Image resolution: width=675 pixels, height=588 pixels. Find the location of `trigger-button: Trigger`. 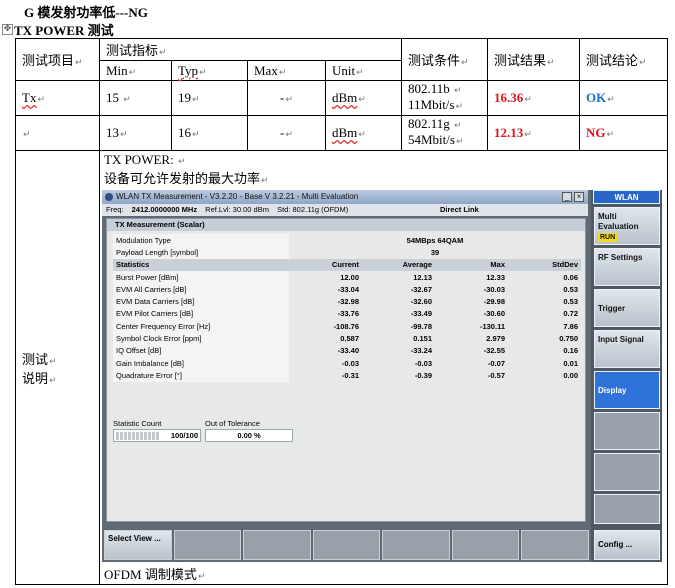

trigger-button: Trigger is located at coordinates (627, 308).